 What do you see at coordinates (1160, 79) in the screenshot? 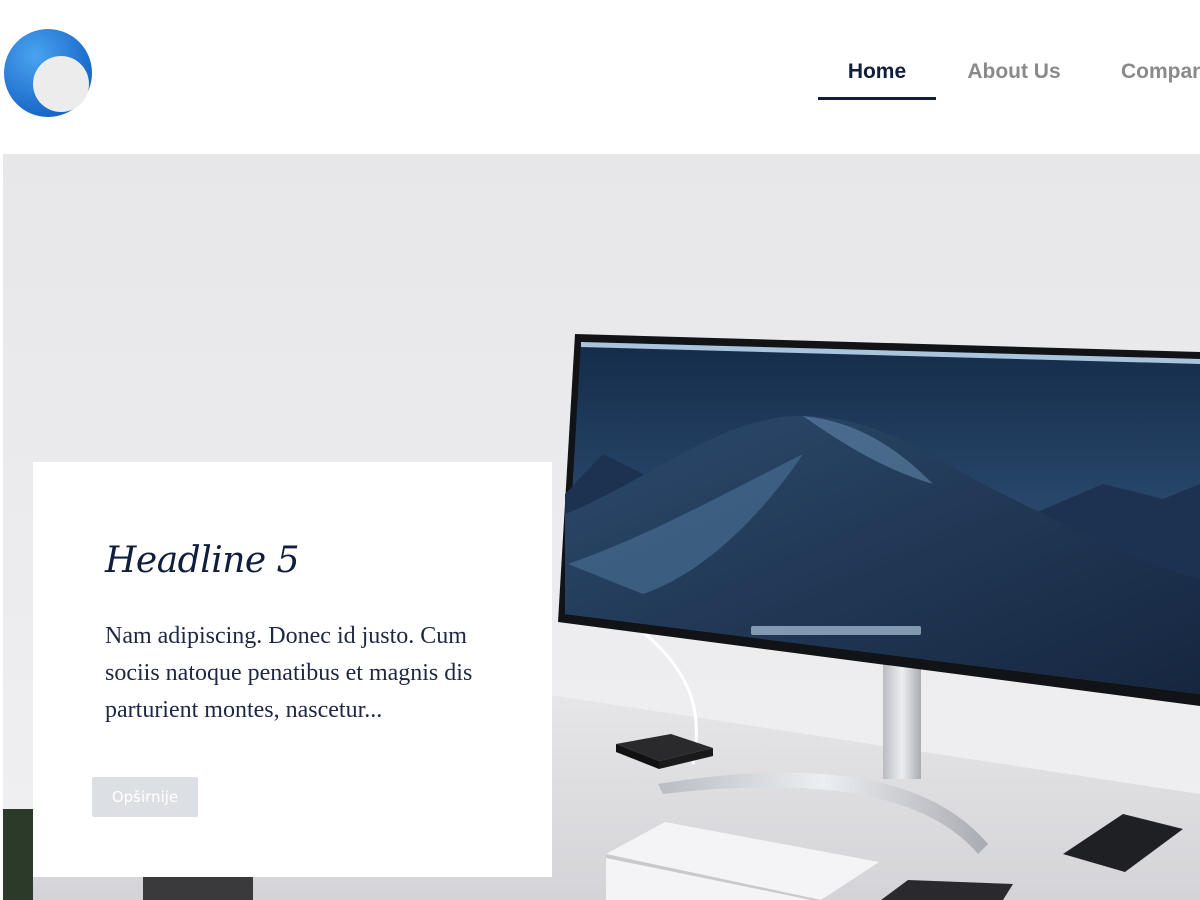
I see `nav-item-company: Company` at bounding box center [1160, 79].